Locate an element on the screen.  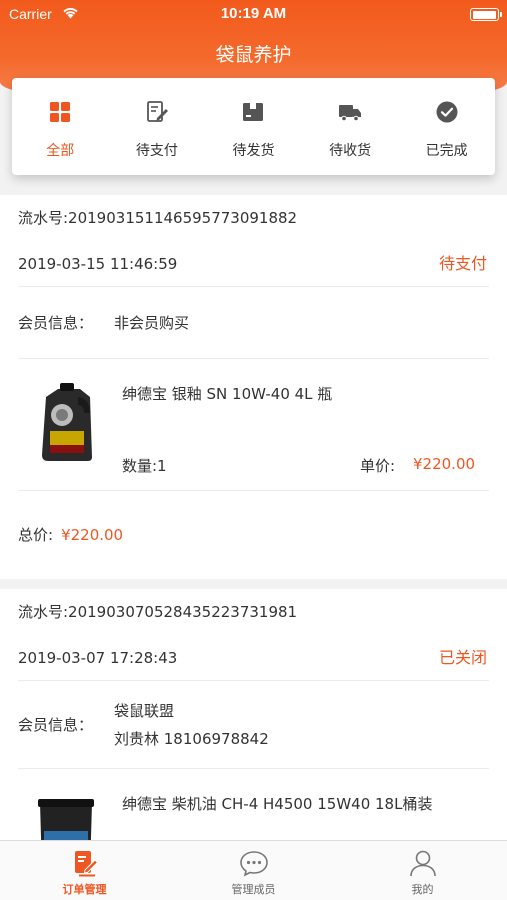
member-info-value: 袋鼠联盟 is located at coordinates (144, 710).